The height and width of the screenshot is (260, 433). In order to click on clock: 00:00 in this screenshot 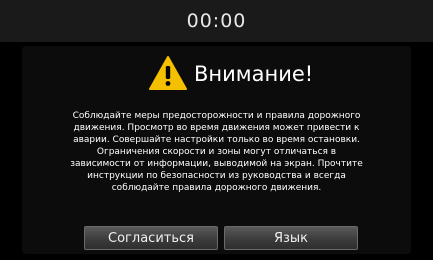, I will do `click(216, 21)`.